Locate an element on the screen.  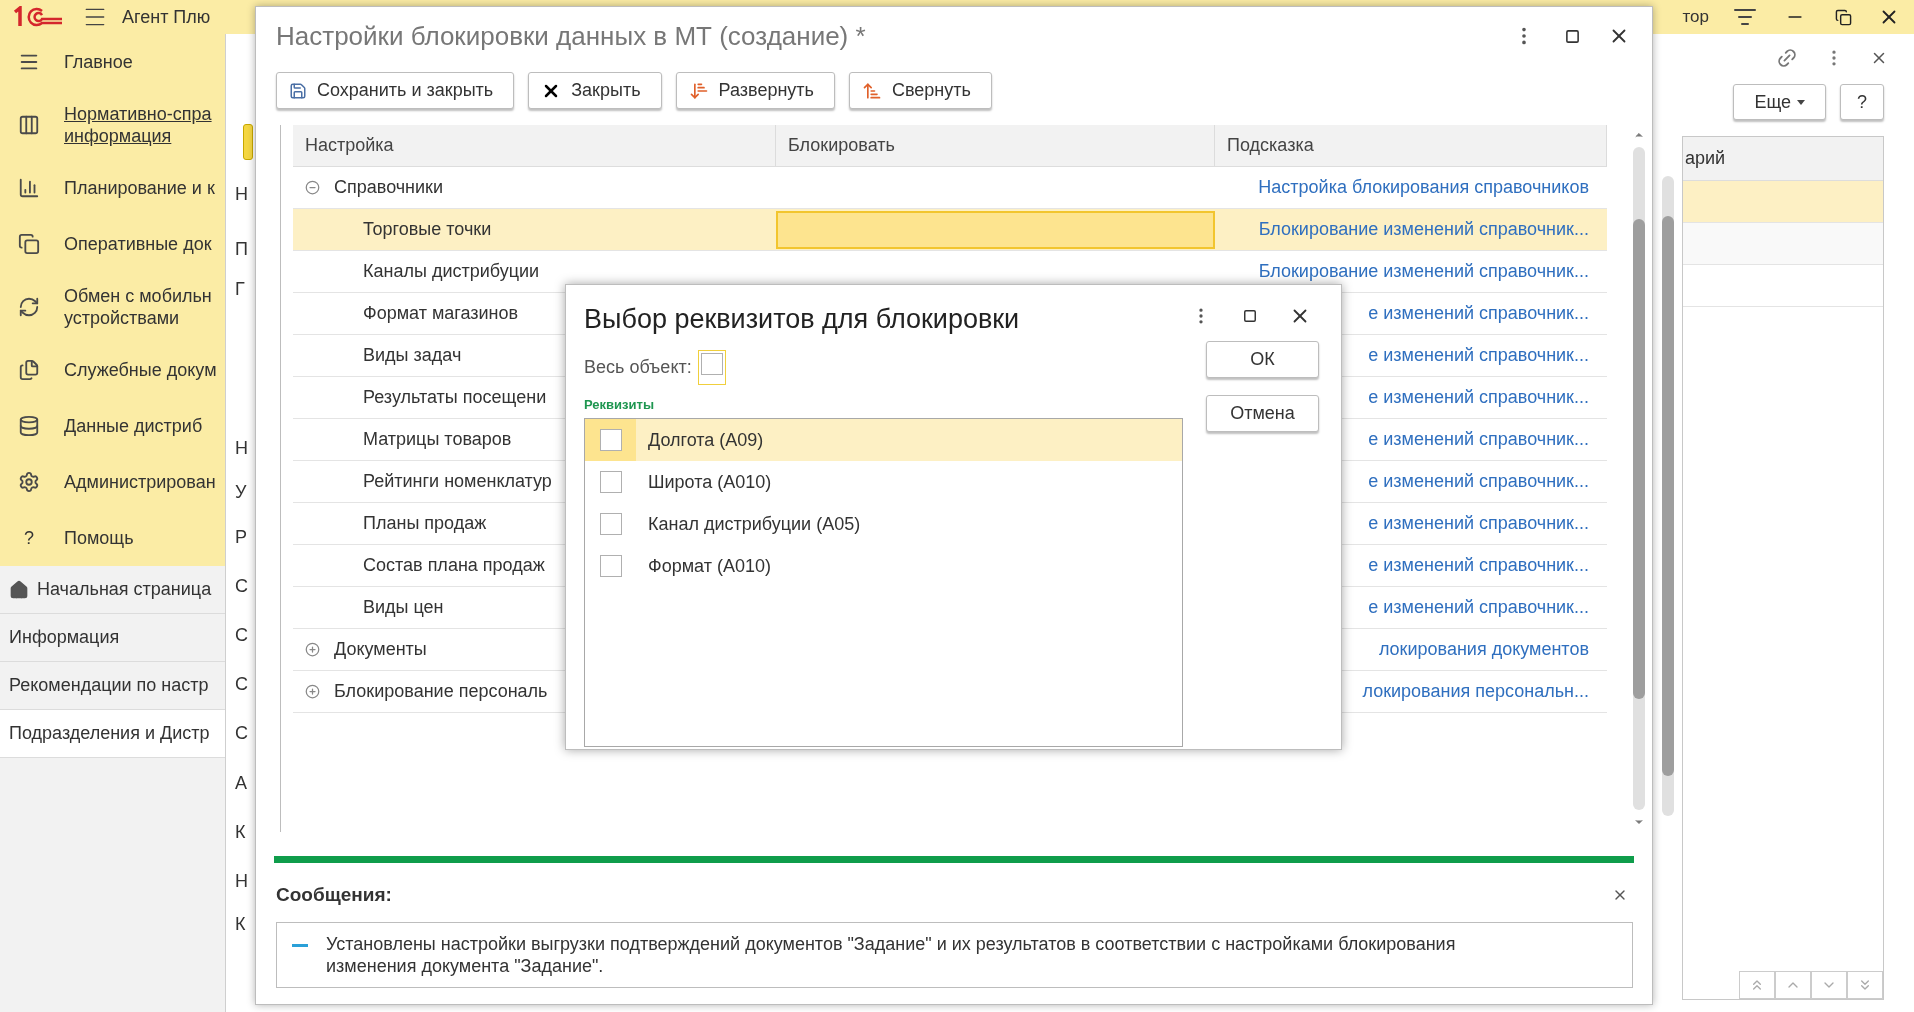
group-label: Реквизиты is located at coordinates (619, 404).